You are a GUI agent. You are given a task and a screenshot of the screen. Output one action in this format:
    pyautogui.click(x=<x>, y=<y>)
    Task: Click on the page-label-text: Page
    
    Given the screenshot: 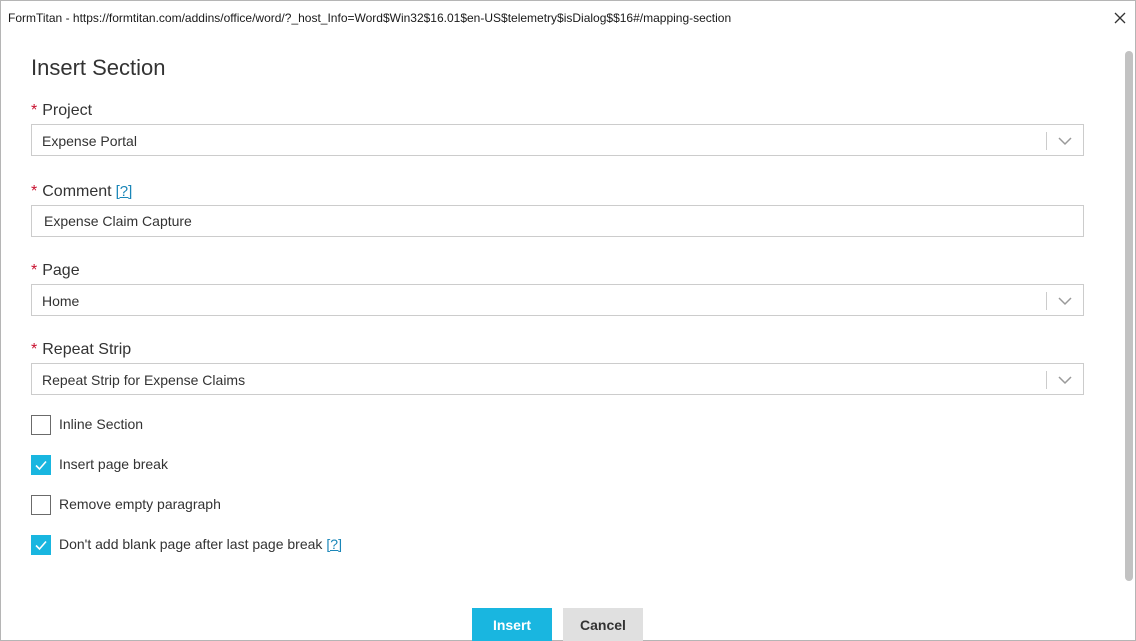 What is the action you would take?
    pyautogui.click(x=61, y=270)
    